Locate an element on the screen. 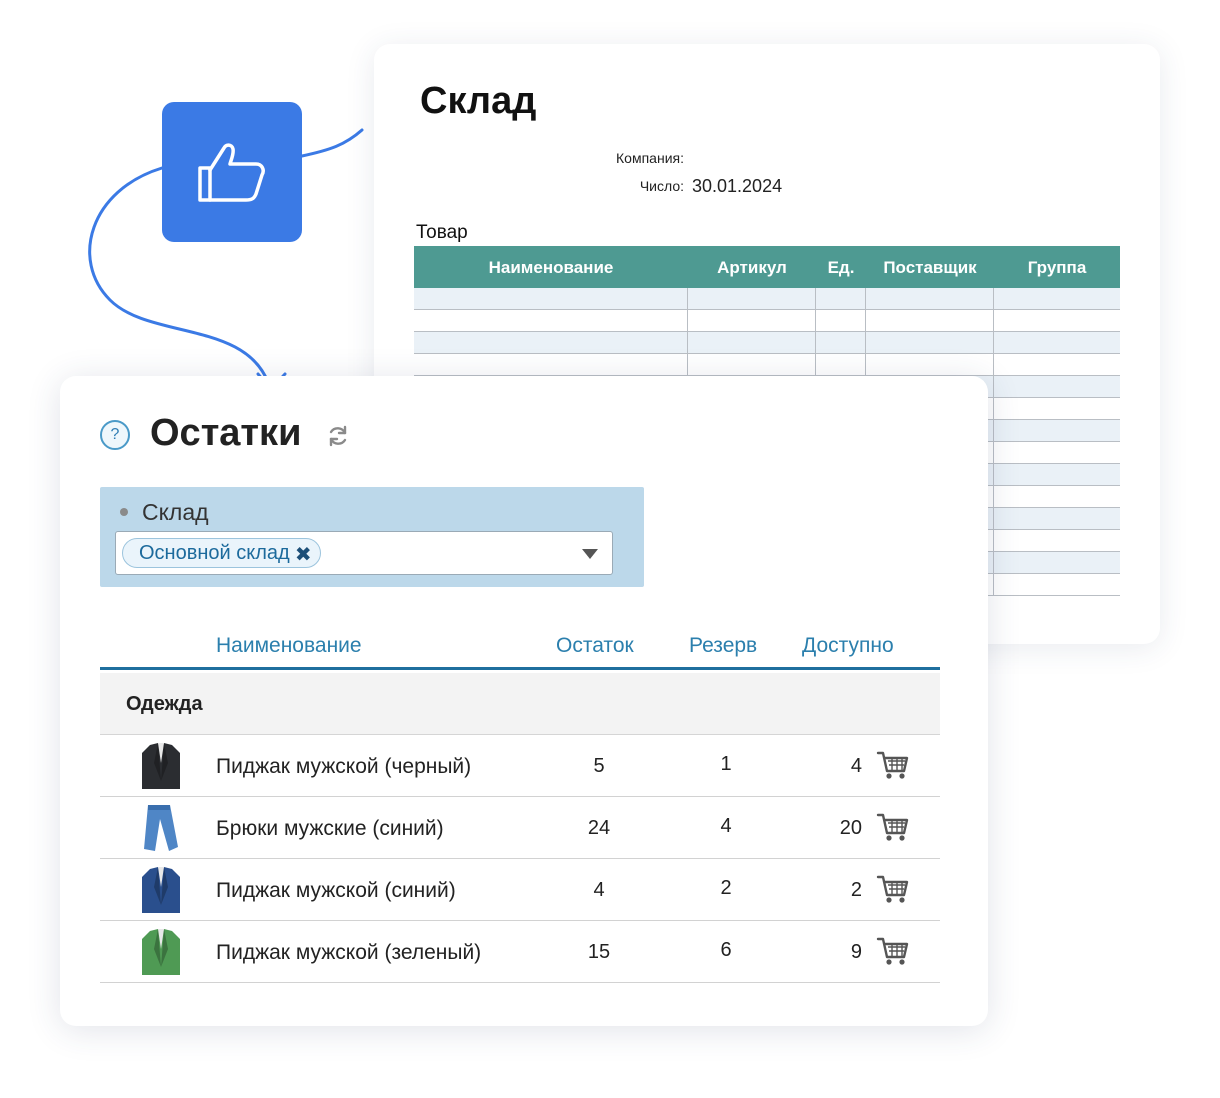  table-row: Брюки мужские (синий) 24 4 20 is located at coordinates (520, 828).